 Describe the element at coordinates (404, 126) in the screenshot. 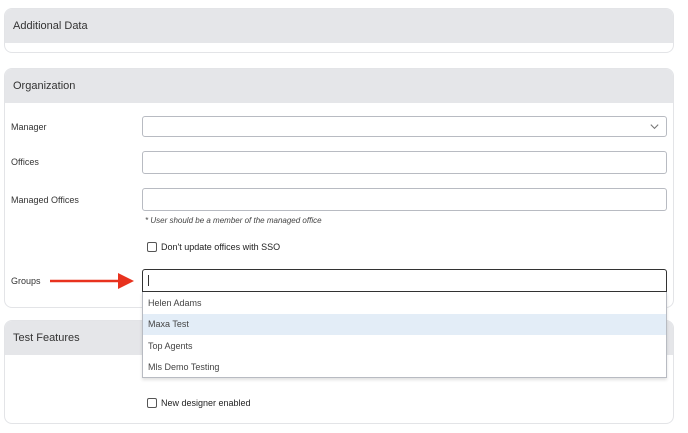

I see `manager-select` at that location.